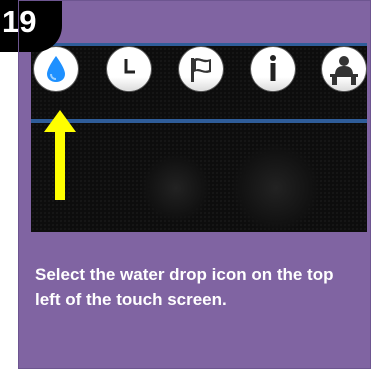 This screenshot has height=369, width=375. I want to click on water-drop-icon, so click(56, 69).